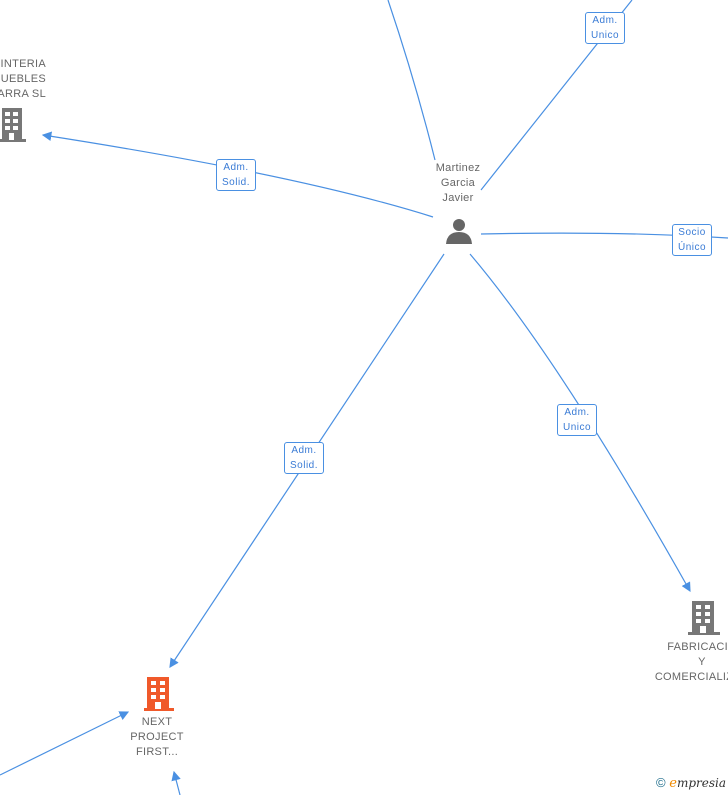  I want to click on building-icon-highlighted, so click(159, 694).